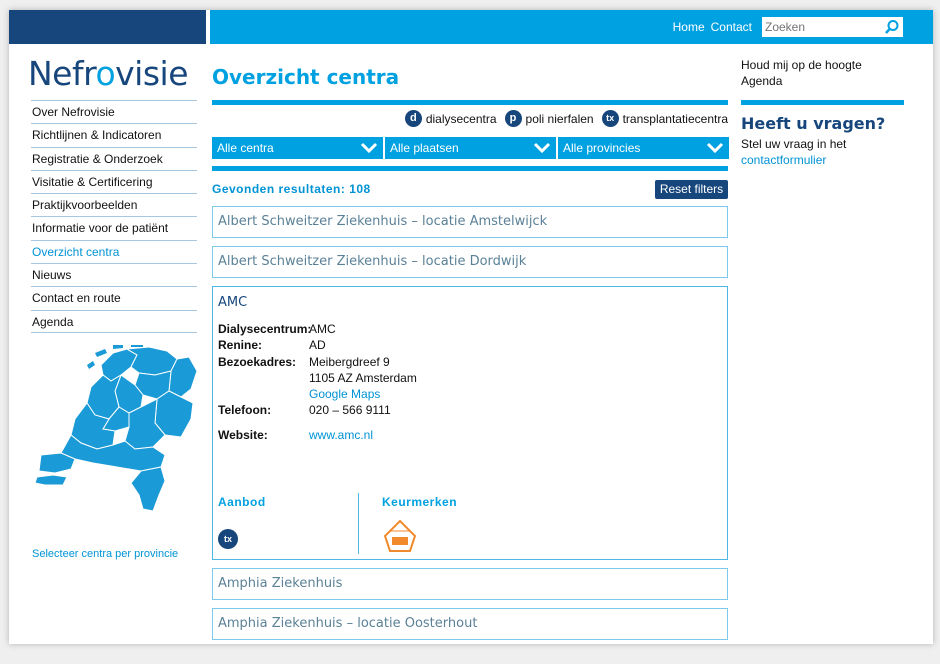  What do you see at coordinates (114, 111) in the screenshot?
I see `sidebar-item-over-nefrovisie: Over Nefrovisie` at bounding box center [114, 111].